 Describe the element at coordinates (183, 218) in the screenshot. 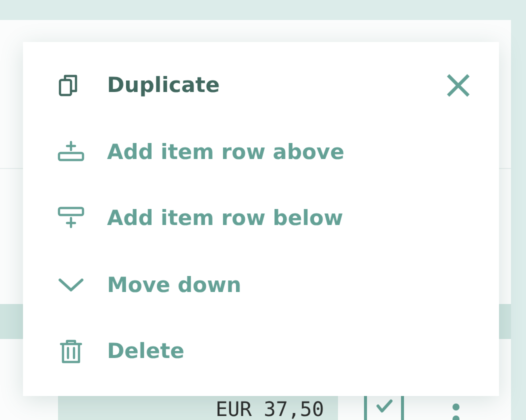

I see `menu-item: Add item row below` at that location.